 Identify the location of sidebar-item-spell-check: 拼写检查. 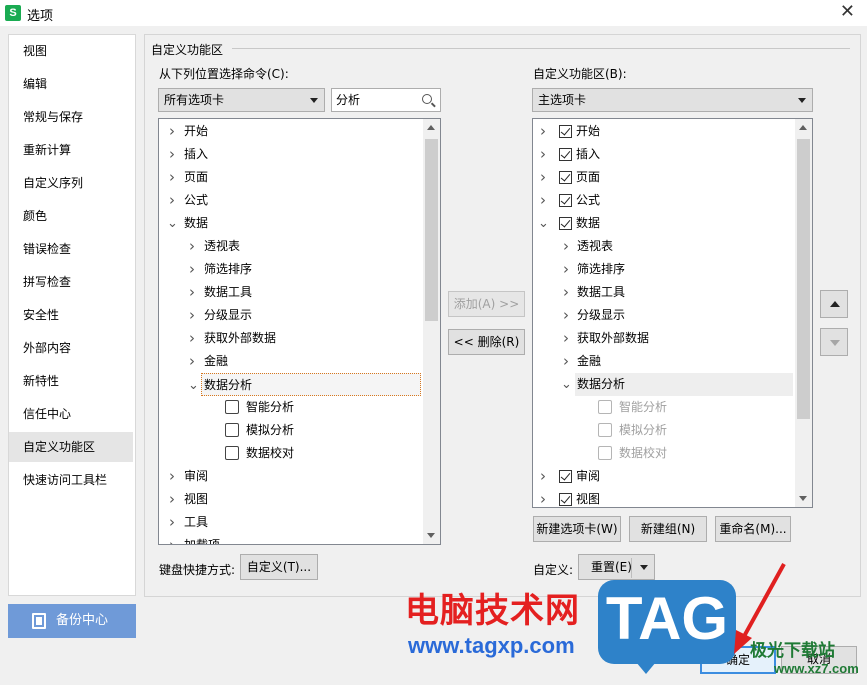
(71, 282).